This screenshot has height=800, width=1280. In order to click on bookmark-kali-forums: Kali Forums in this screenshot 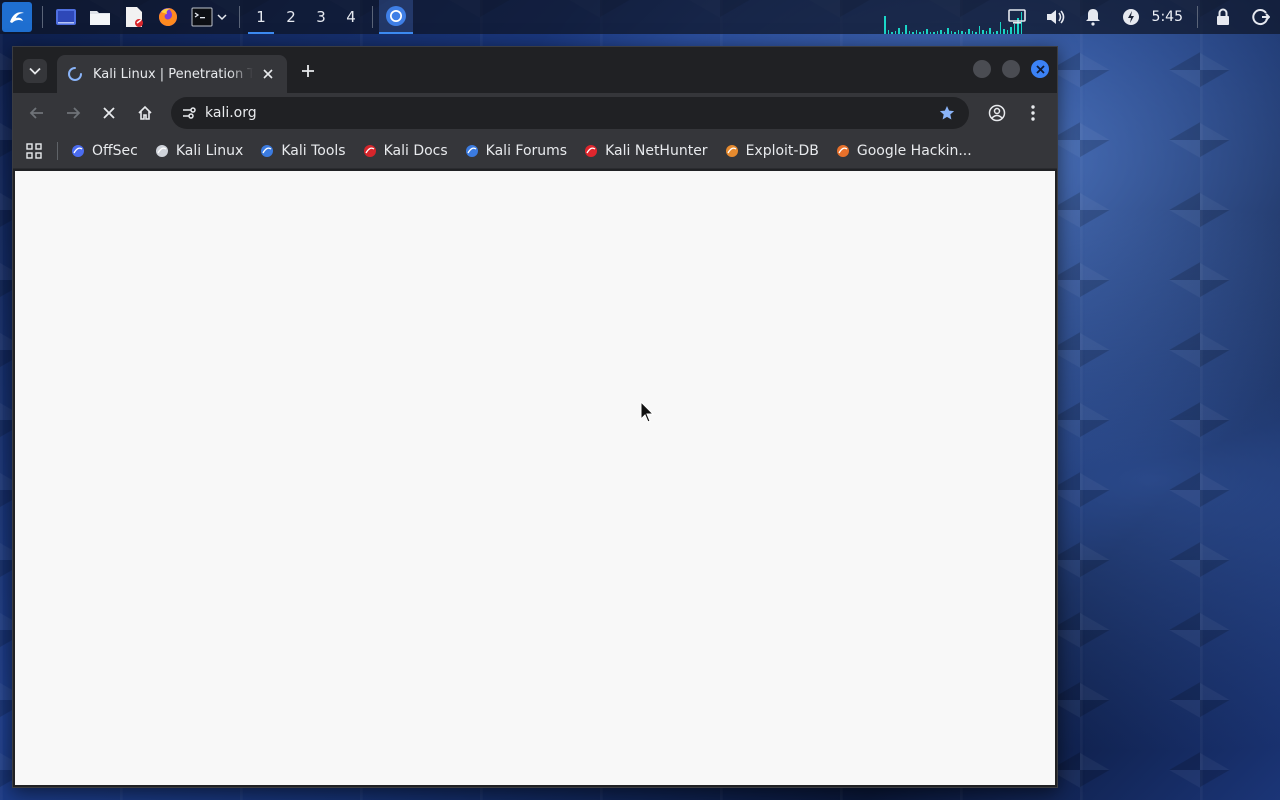, I will do `click(515, 151)`.